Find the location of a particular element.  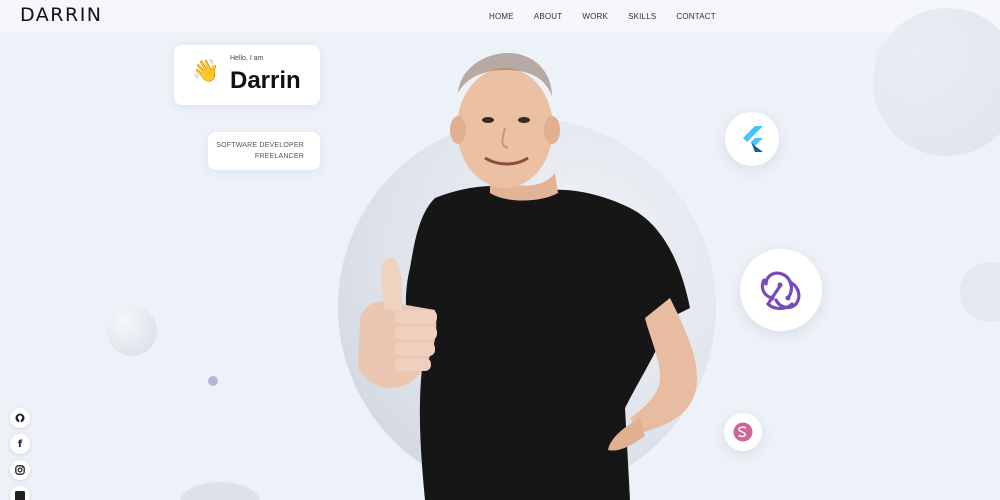

github-icon is located at coordinates (20, 418).